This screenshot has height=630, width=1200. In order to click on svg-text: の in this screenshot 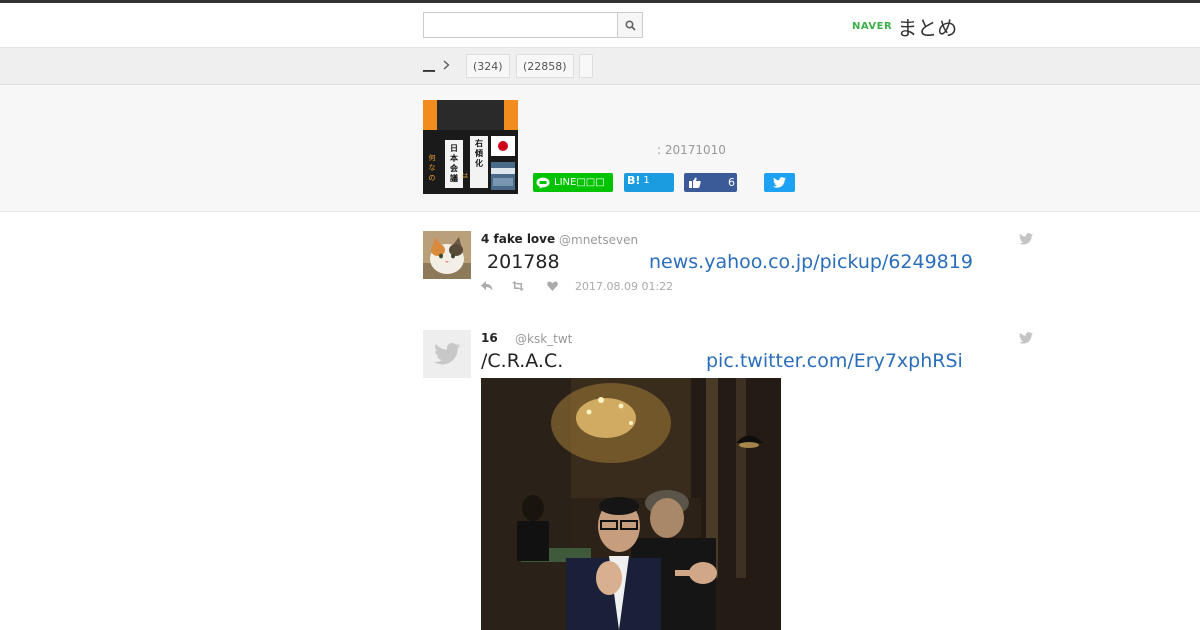, I will do `click(432, 178)`.